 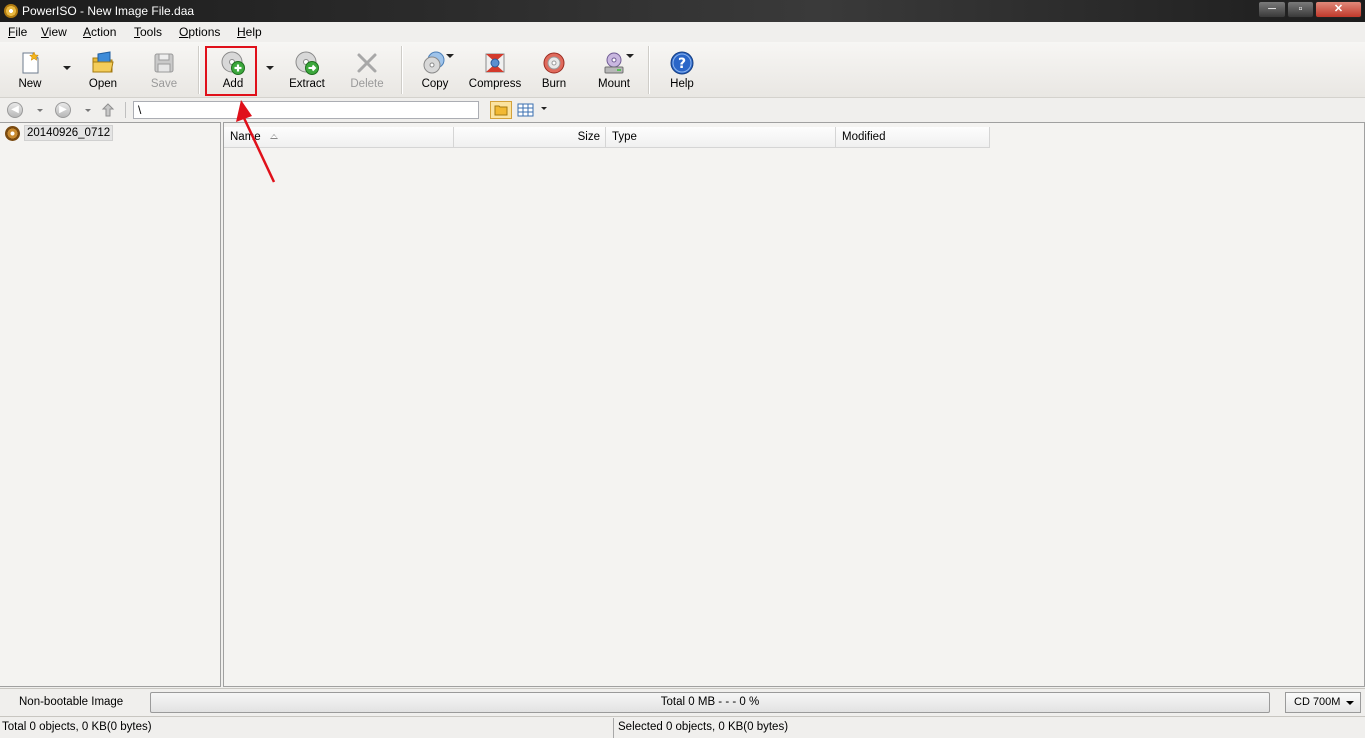 I want to click on copy-dropdown-arrow, so click(x=450, y=56).